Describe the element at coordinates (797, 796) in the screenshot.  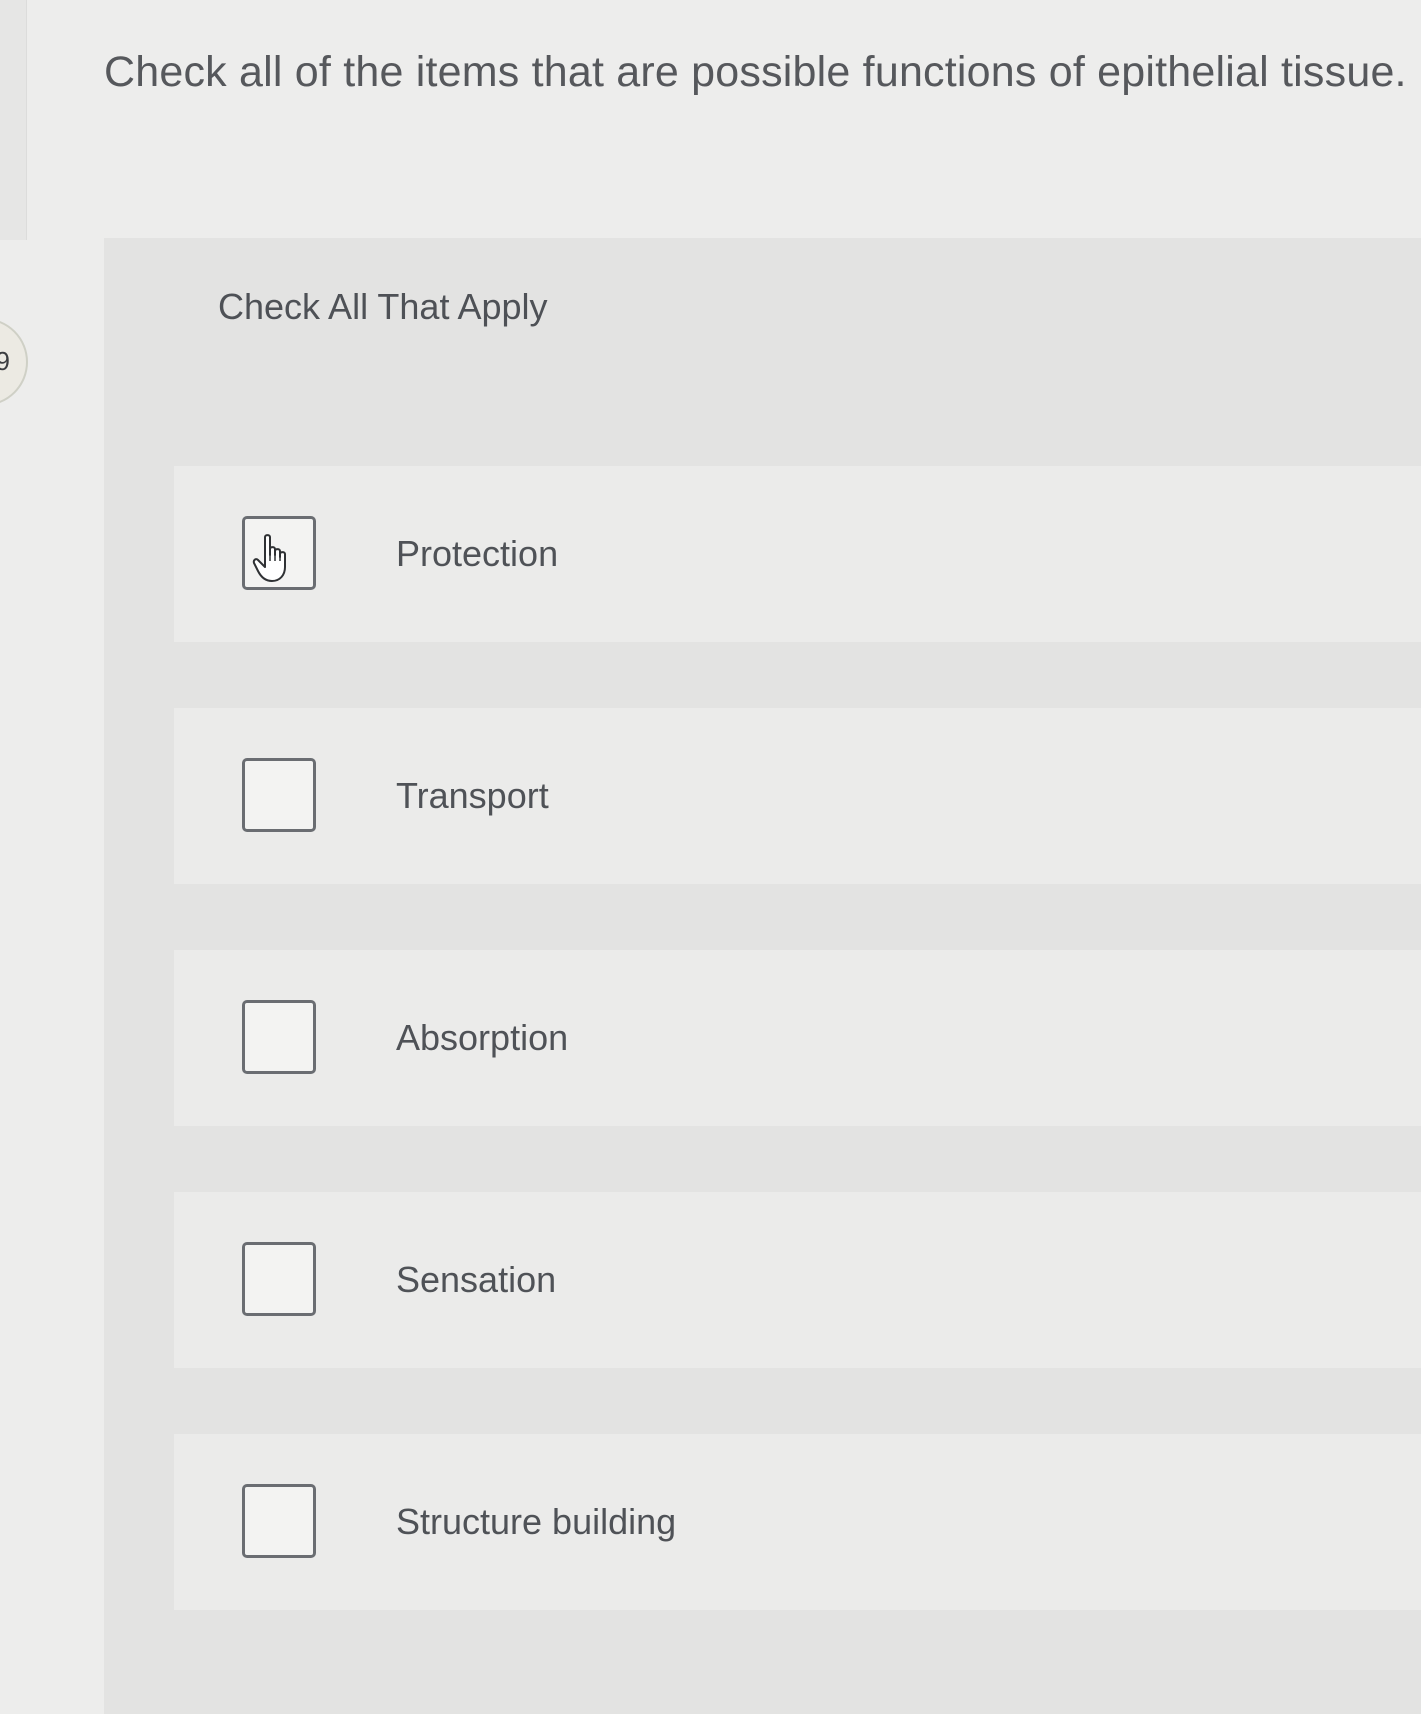
I see `option-transport: Transport` at that location.